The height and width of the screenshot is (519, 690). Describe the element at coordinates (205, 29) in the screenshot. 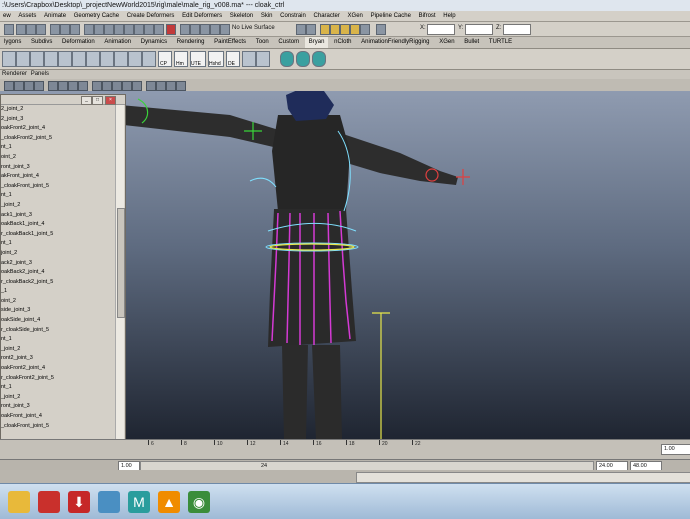

I see `snap-point-icon` at that location.